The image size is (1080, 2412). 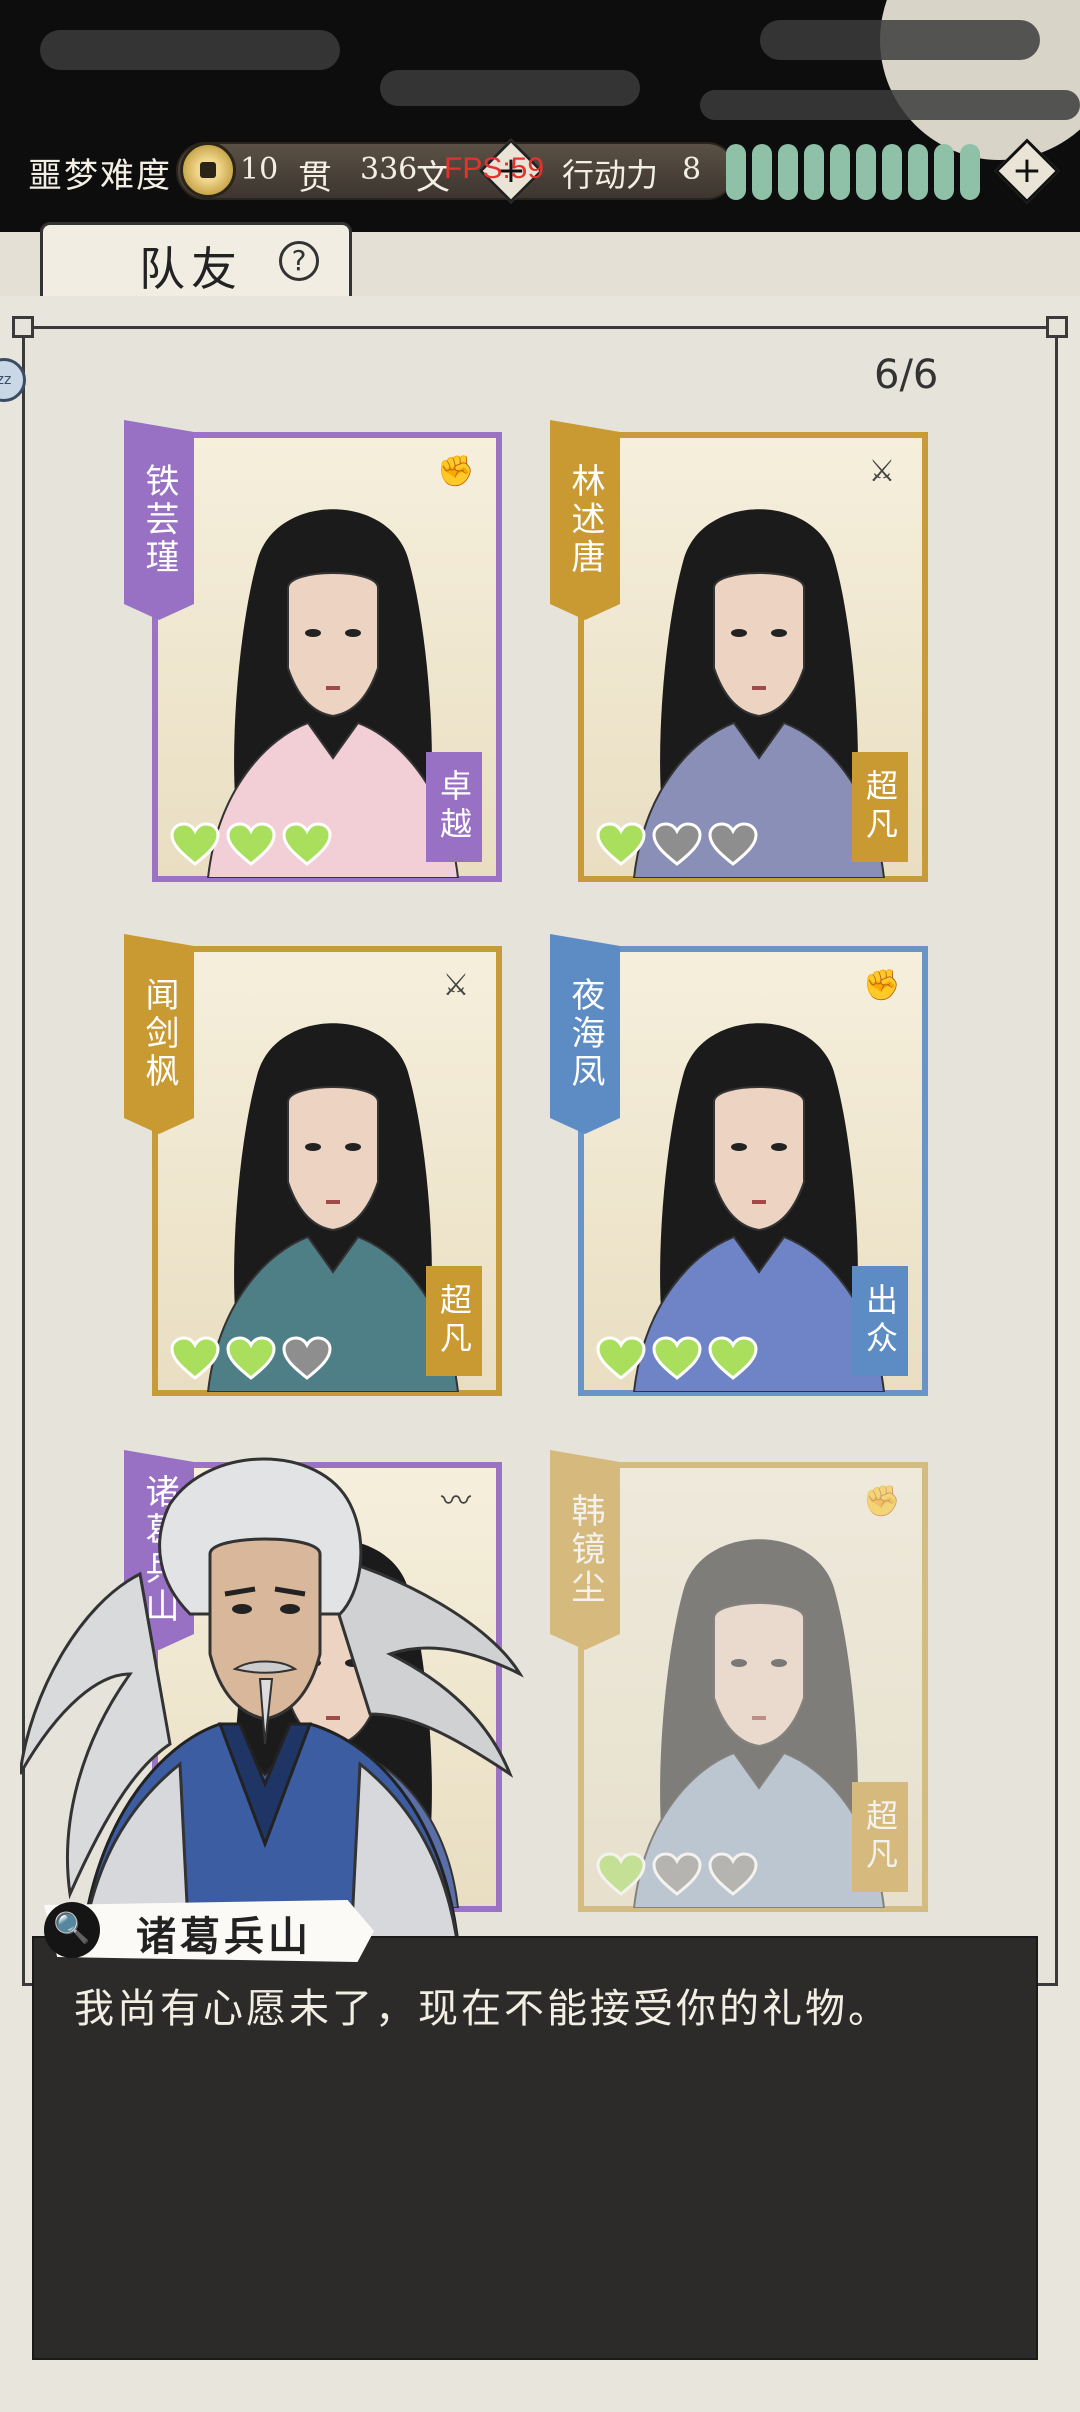 What do you see at coordinates (880, 1321) in the screenshot?
I see `grade-tag: 出众` at bounding box center [880, 1321].